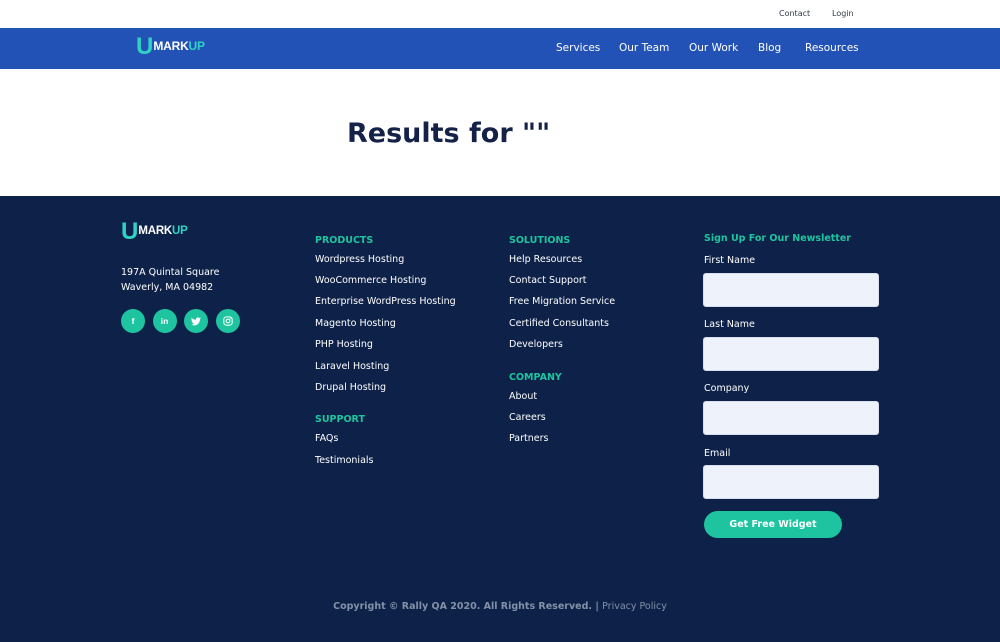 The height and width of the screenshot is (642, 1000). What do you see at coordinates (527, 417) in the screenshot?
I see `footer-link: Careers` at bounding box center [527, 417].